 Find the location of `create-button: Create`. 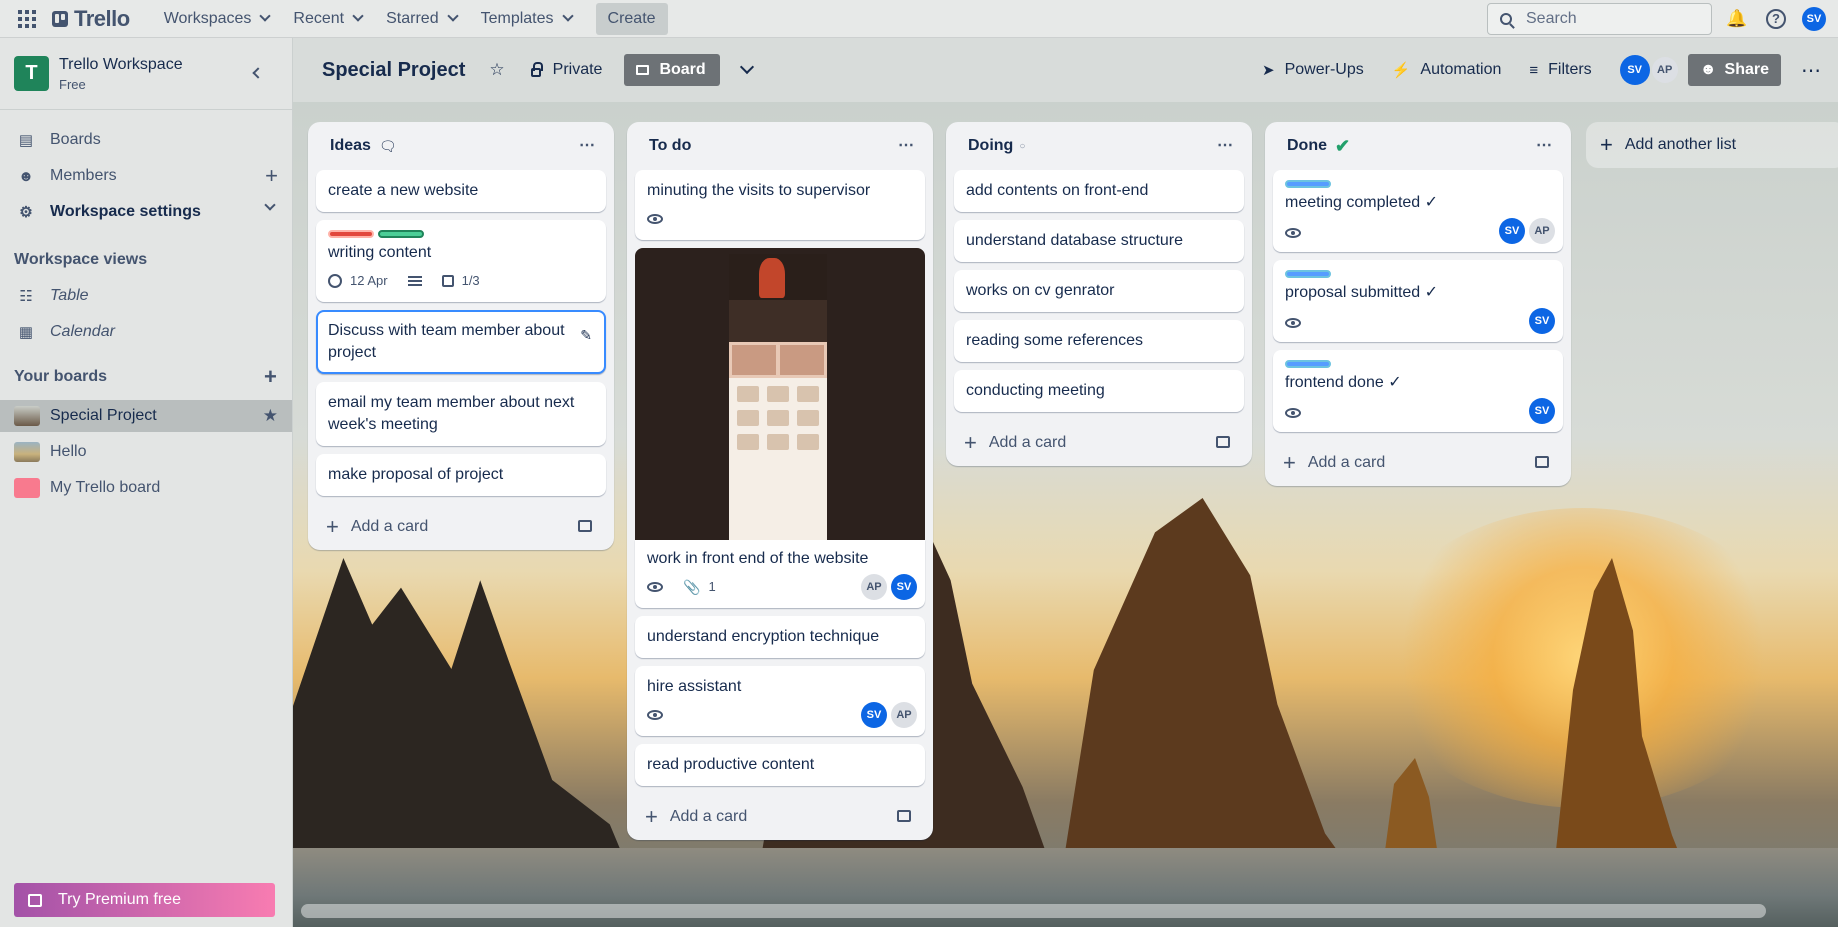

create-button: Create is located at coordinates (631, 18).